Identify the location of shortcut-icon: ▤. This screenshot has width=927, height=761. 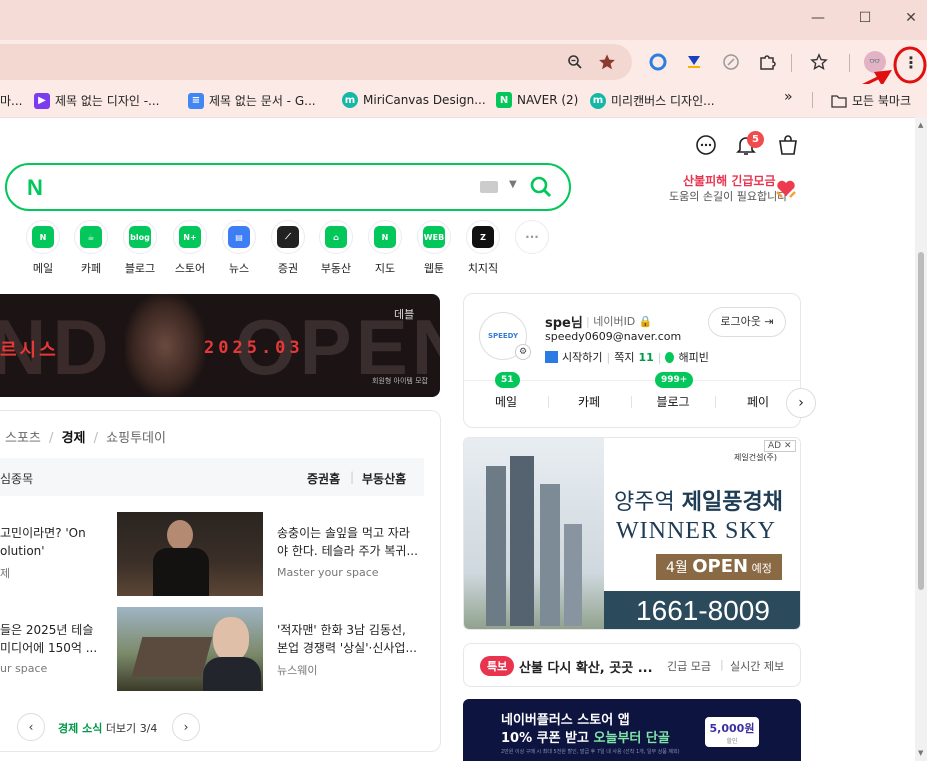
(239, 237).